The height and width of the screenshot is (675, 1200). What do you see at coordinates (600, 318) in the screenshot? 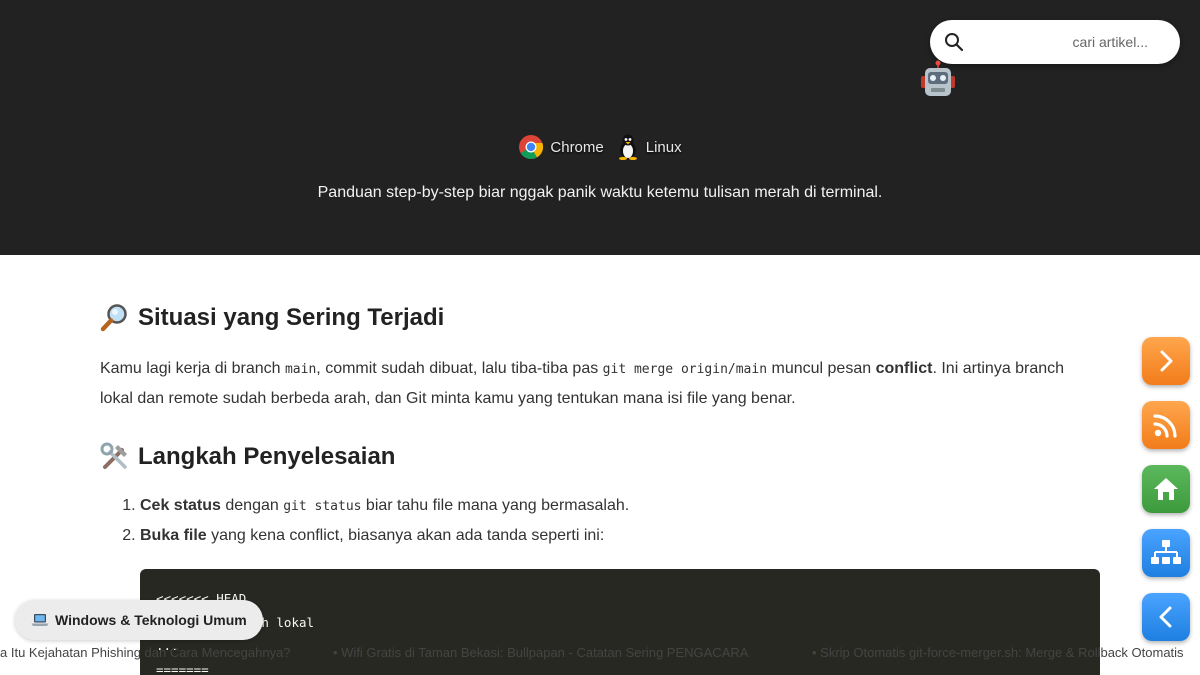
I see `section-heading: Situasi yang Sering Terjadi` at bounding box center [600, 318].